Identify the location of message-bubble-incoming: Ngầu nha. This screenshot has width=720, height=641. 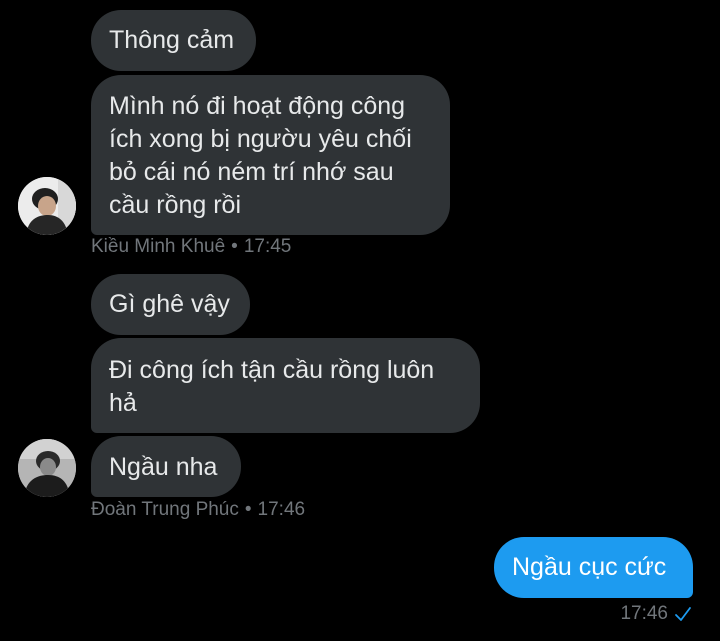
(166, 466).